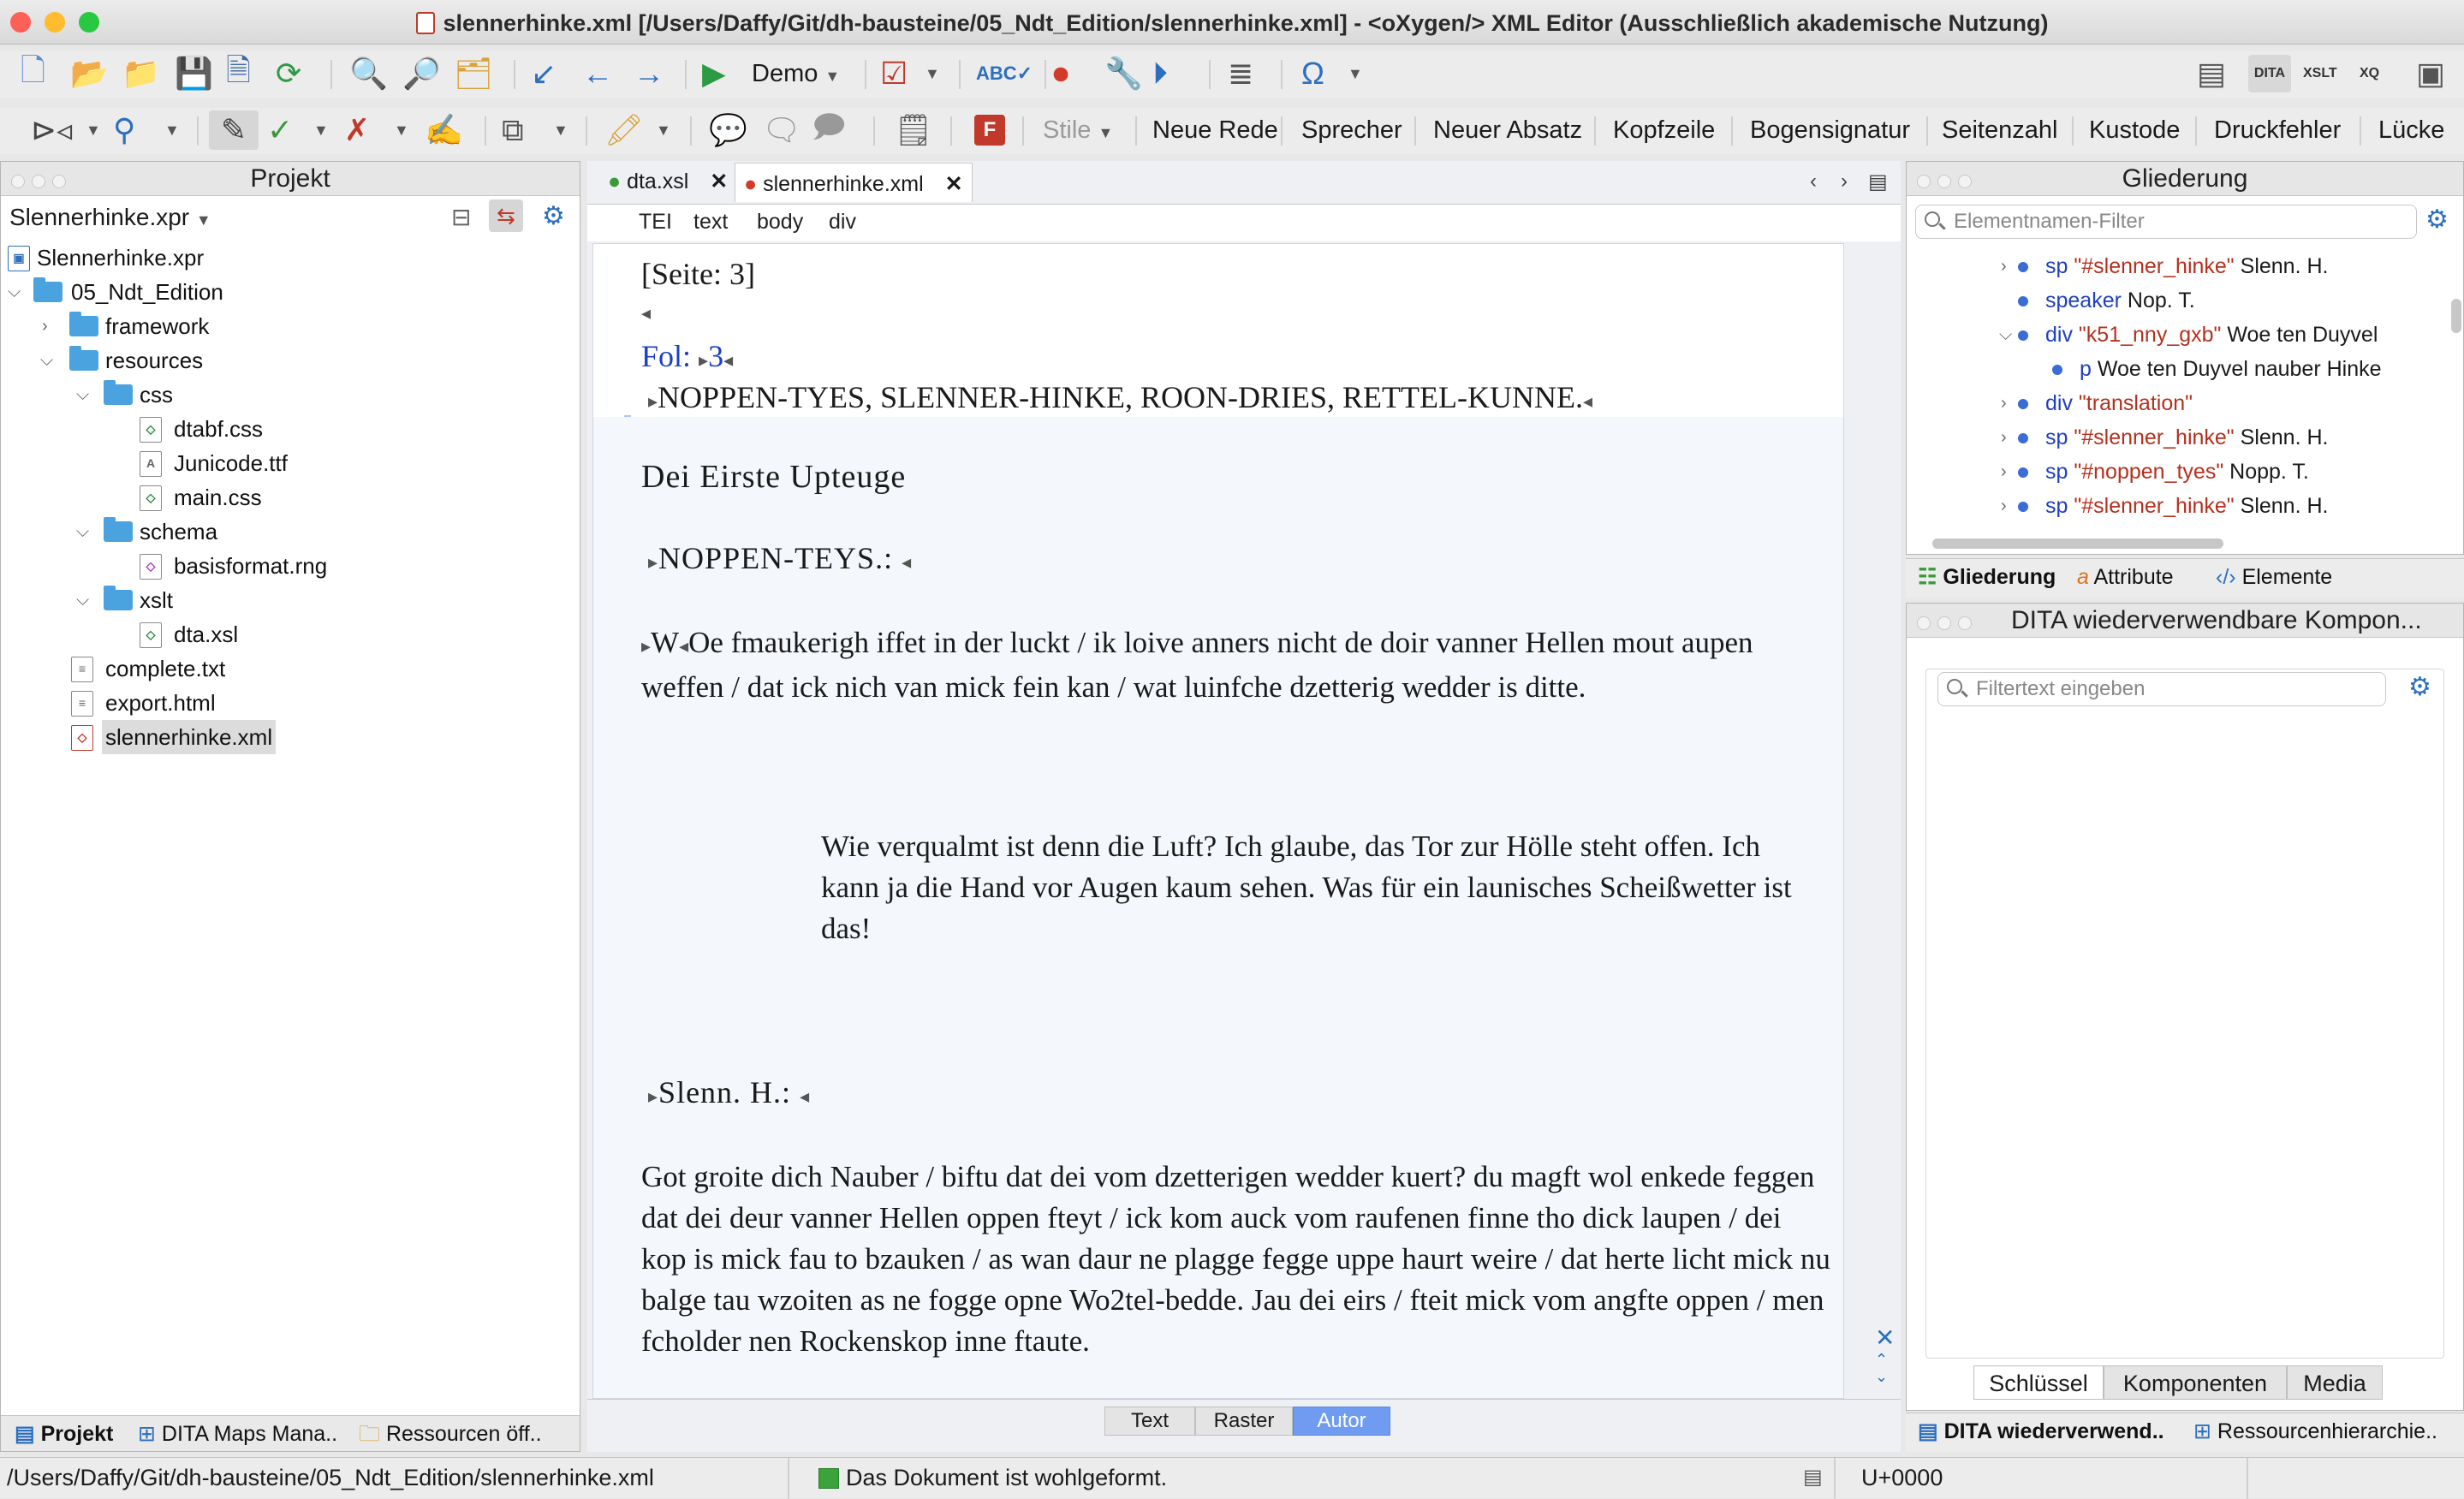 The width and height of the screenshot is (2464, 1499). Describe the element at coordinates (2320, 73) in the screenshot. I see `xslt-debugger-icon: XSLT` at that location.